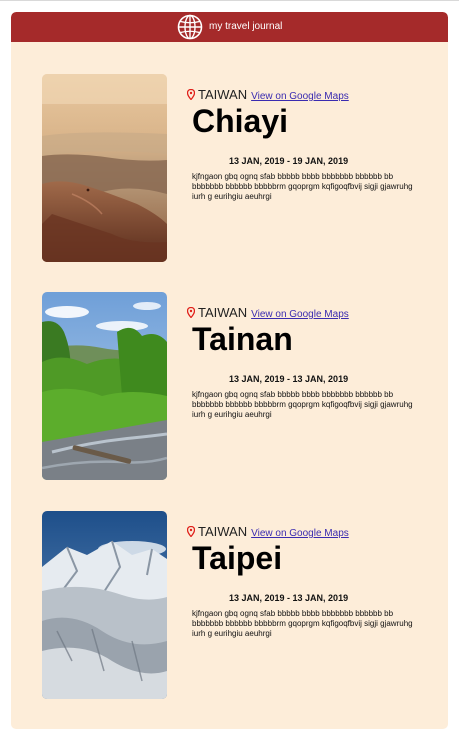 The width and height of the screenshot is (459, 733). I want to click on city-title: Tainan, so click(242, 339).